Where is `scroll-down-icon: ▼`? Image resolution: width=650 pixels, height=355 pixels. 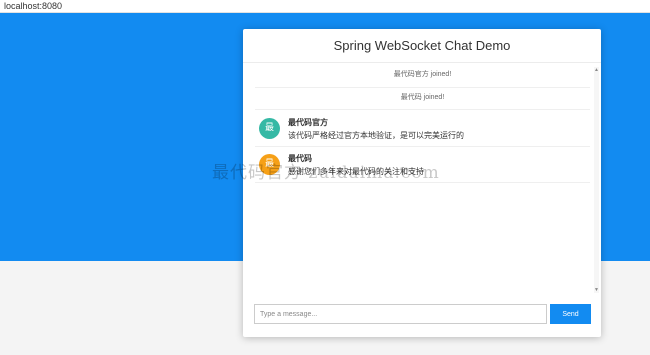 scroll-down-icon: ▼ is located at coordinates (596, 290).